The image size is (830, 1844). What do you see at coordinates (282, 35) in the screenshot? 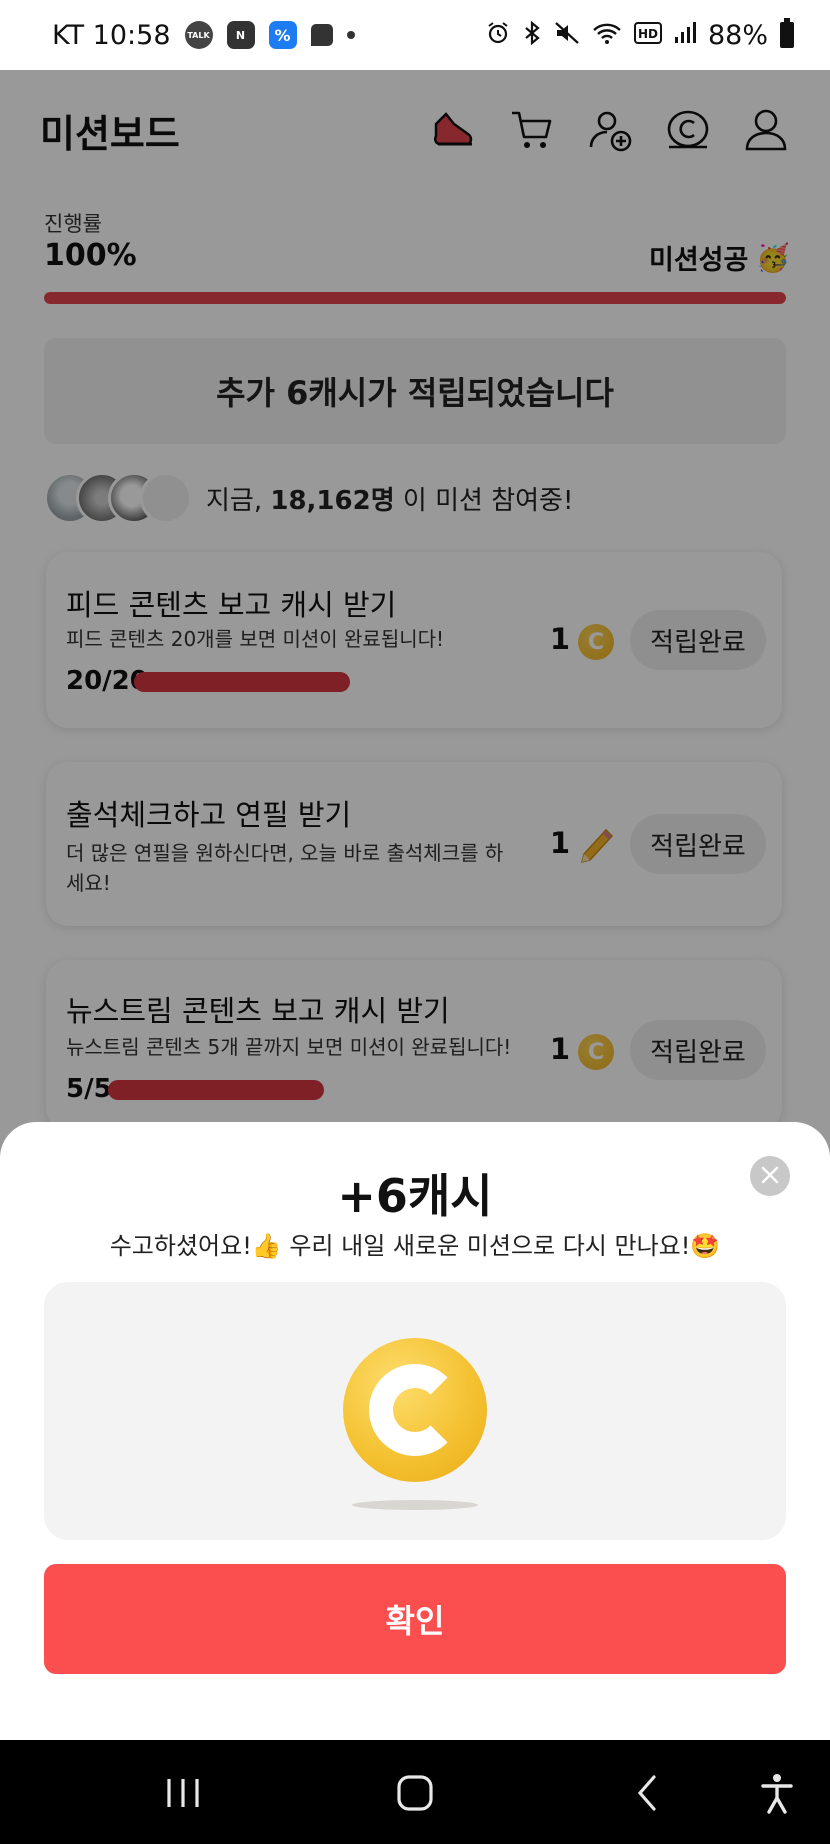
I see `percent-app-icon: %` at bounding box center [282, 35].